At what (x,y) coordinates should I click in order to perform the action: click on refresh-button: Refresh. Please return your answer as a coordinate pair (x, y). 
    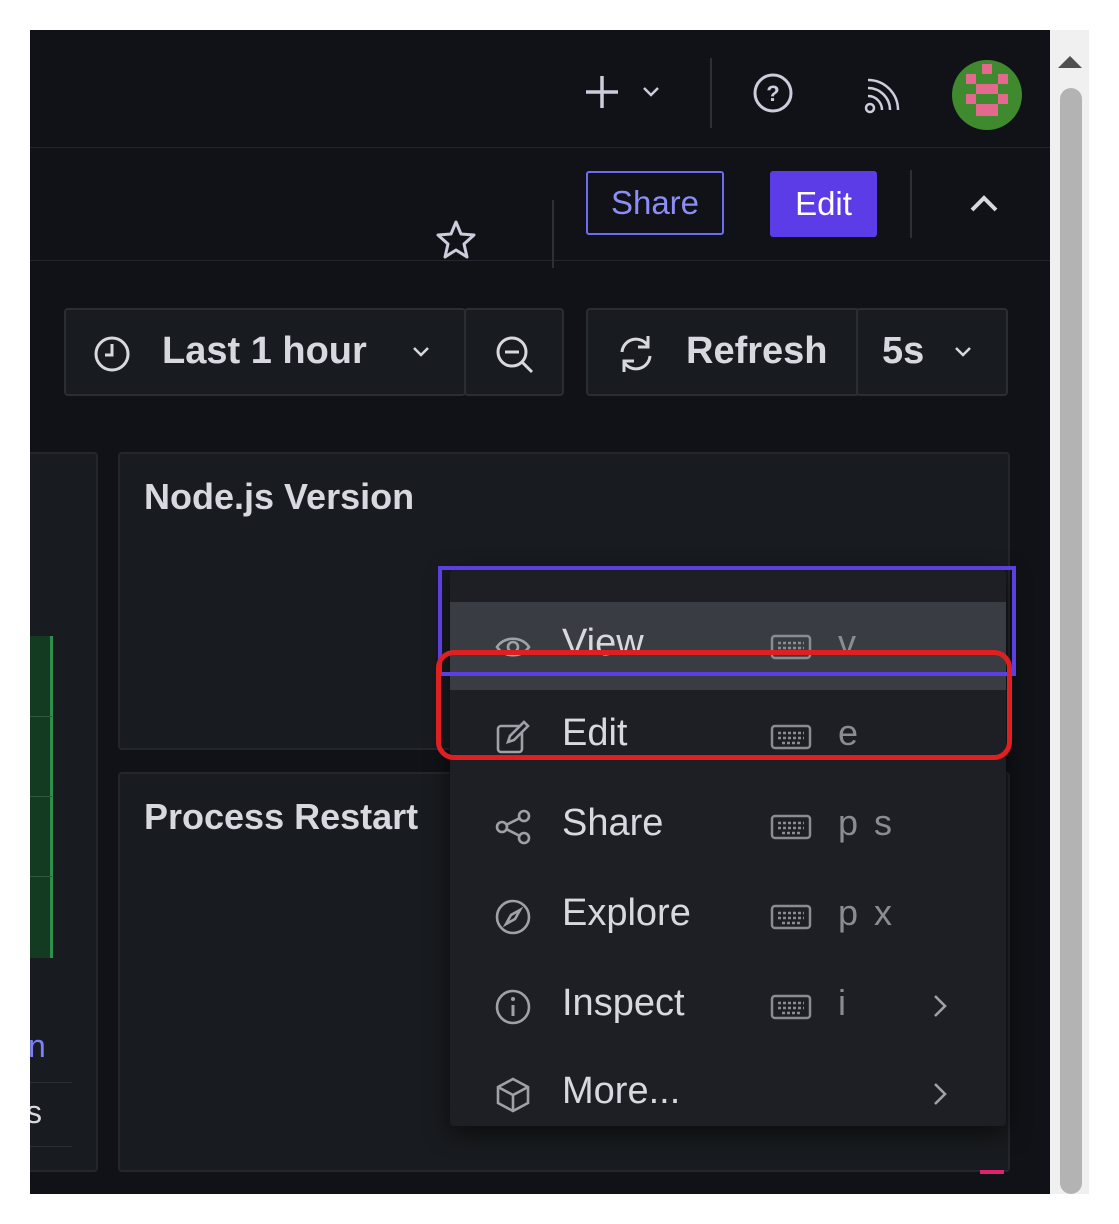
    Looking at the image, I should click on (723, 352).